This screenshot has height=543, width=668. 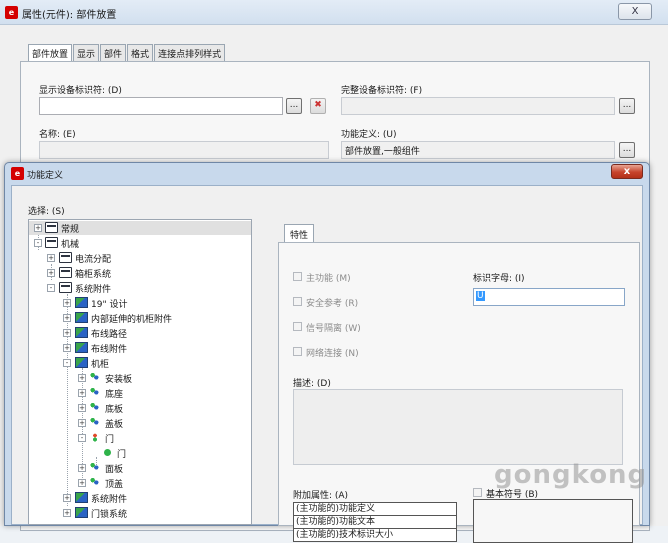 I want to click on tree-item-label: 安装板, so click(x=119, y=380).